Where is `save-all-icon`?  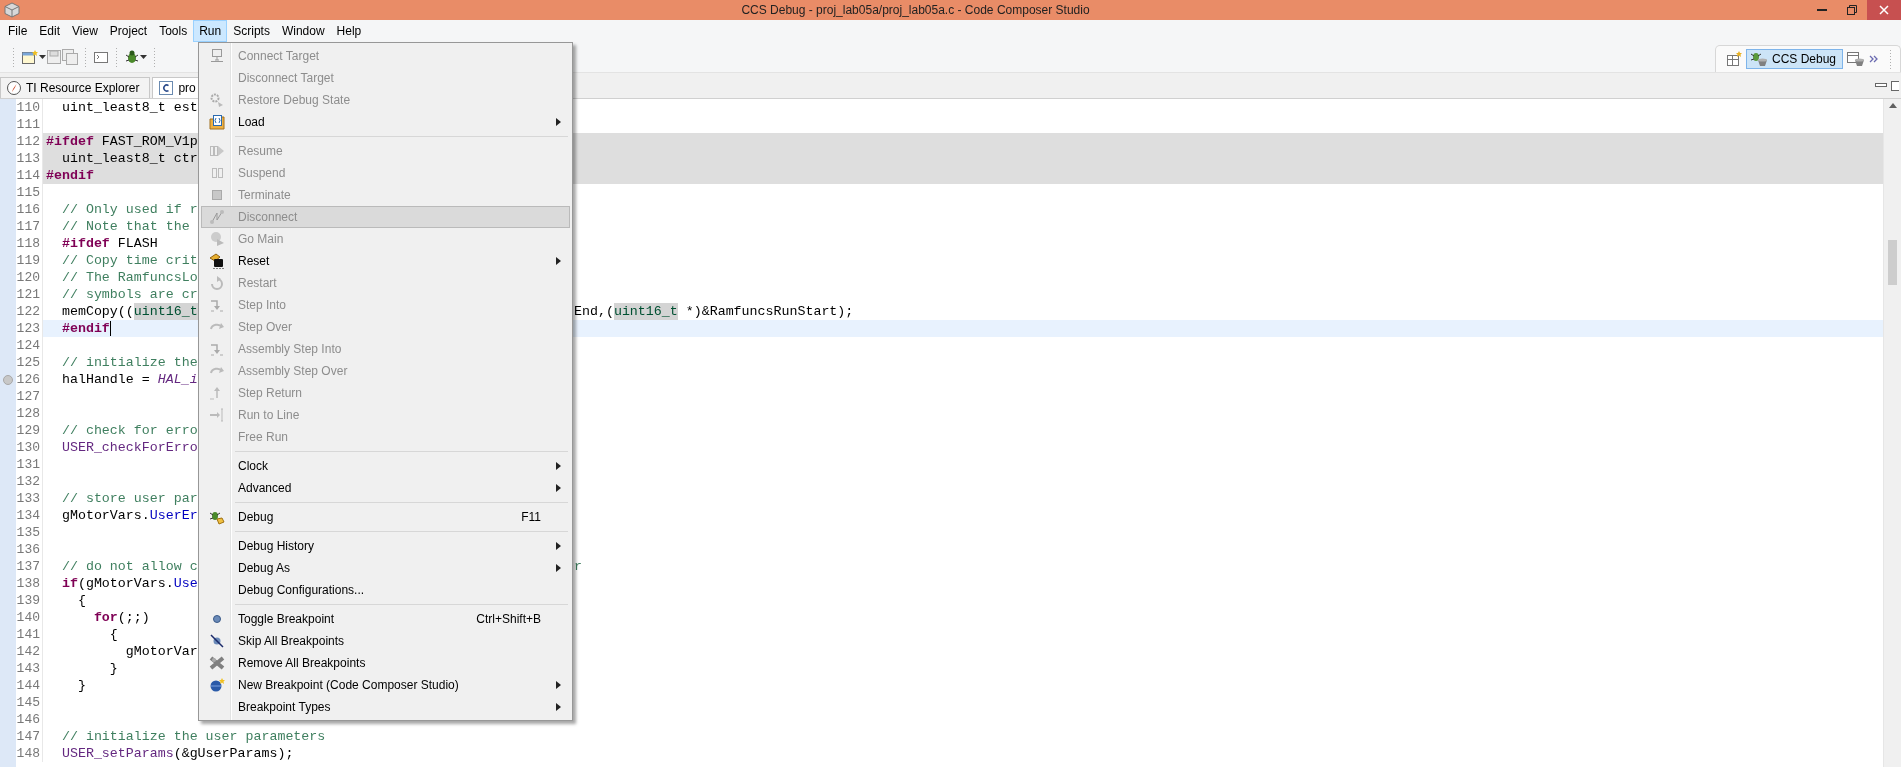
save-all-icon is located at coordinates (70, 57).